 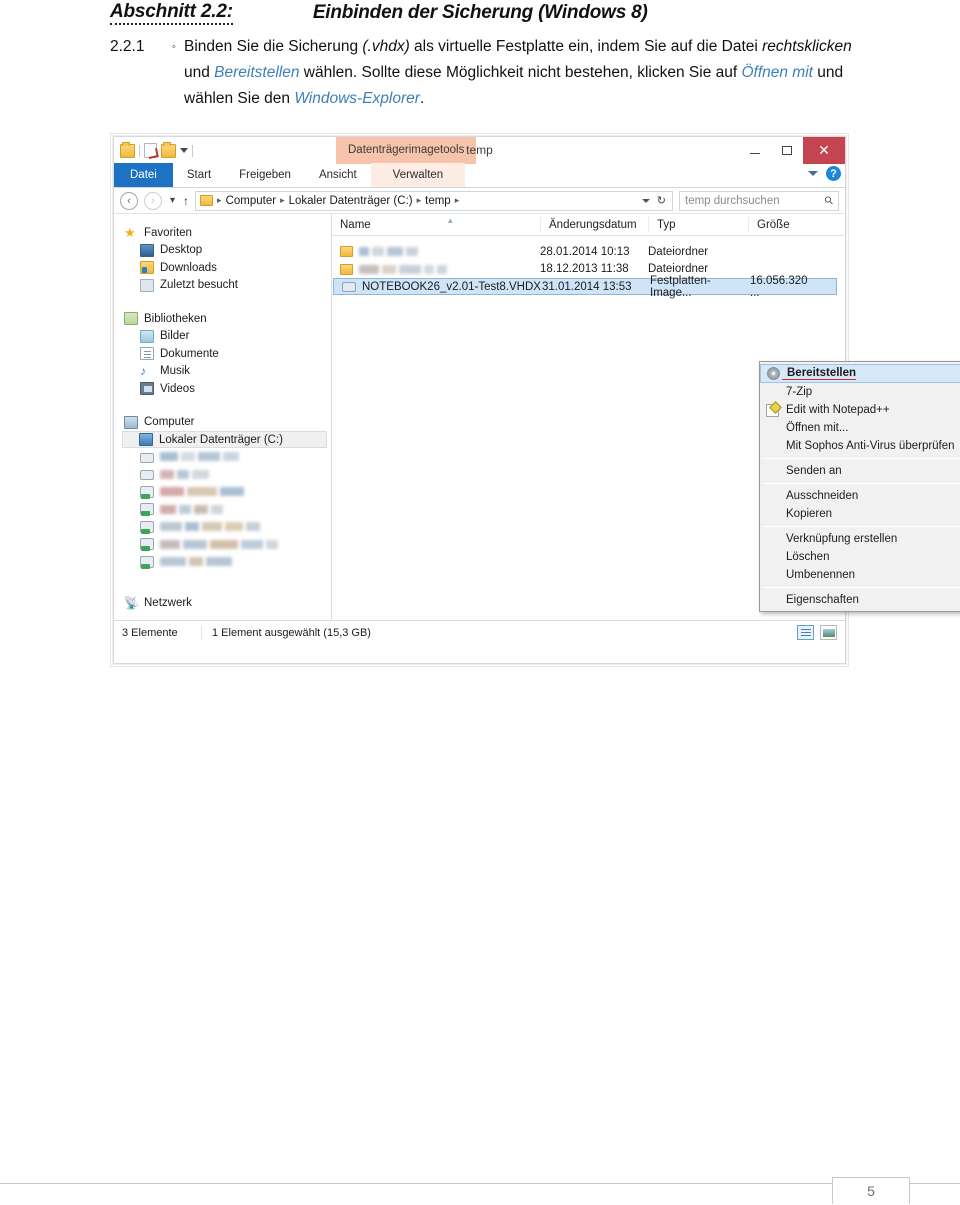 I want to click on search-icon: ⚲, so click(x=829, y=200).